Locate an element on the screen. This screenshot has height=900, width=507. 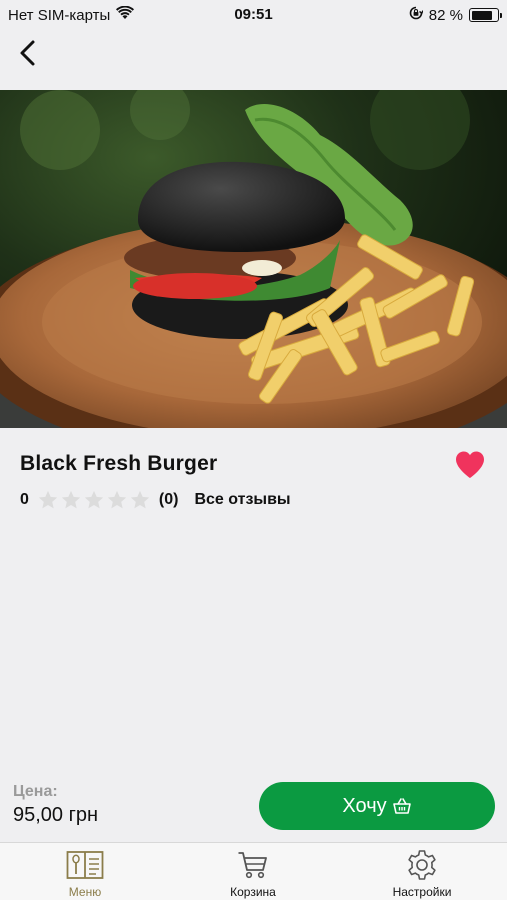
rating-stars is located at coordinates (94, 500).